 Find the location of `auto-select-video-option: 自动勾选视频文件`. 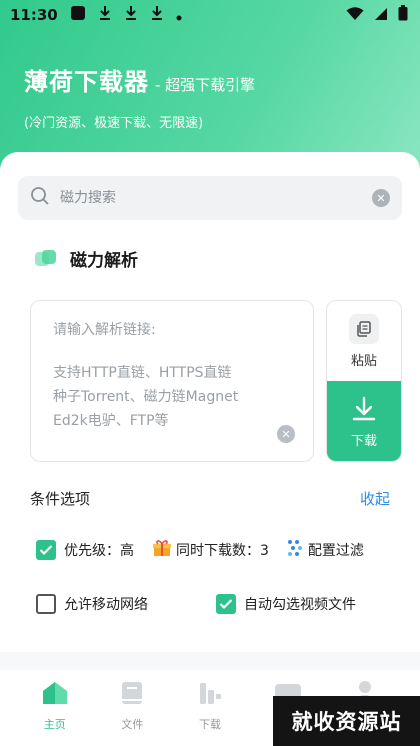

auto-select-video-option: 自动勾选视频文件 is located at coordinates (286, 604).